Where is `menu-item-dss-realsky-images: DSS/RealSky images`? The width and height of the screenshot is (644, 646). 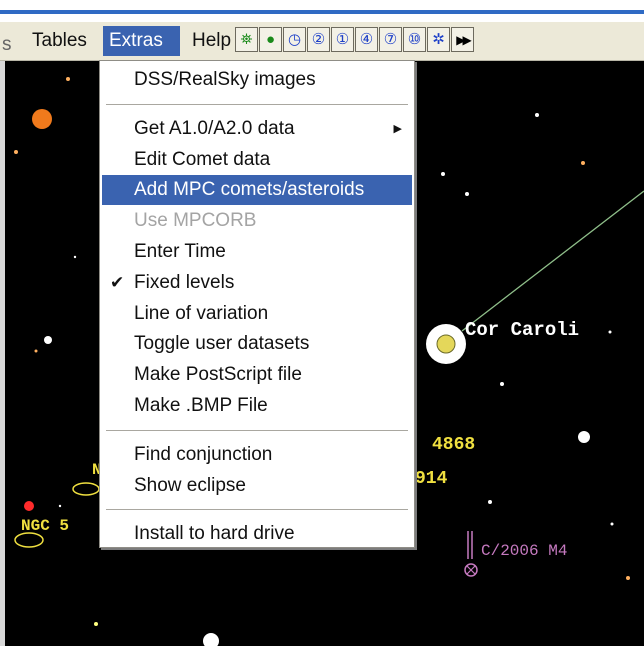
menu-item-dss-realsky-images: DSS/RealSky images is located at coordinates (257, 80).